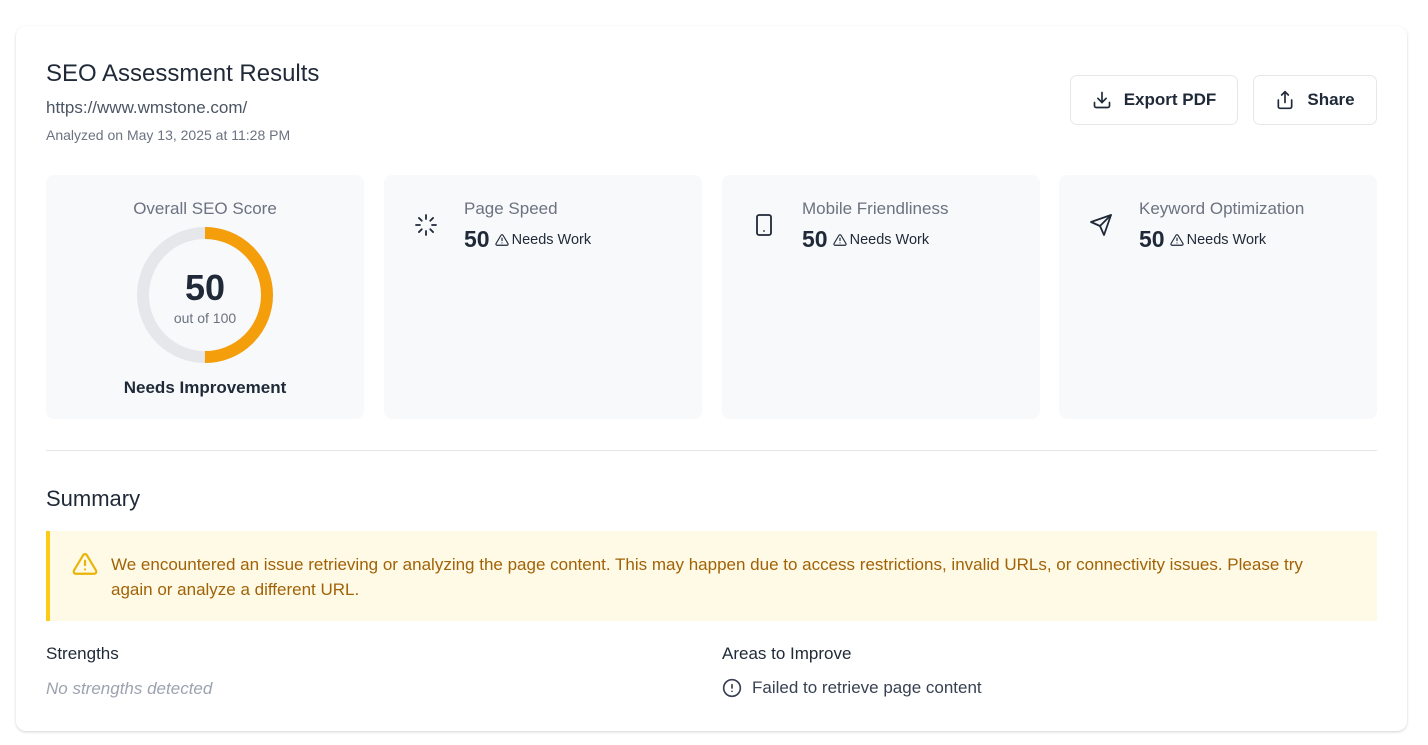 The image size is (1428, 745). I want to click on download-icon, so click(1102, 100).